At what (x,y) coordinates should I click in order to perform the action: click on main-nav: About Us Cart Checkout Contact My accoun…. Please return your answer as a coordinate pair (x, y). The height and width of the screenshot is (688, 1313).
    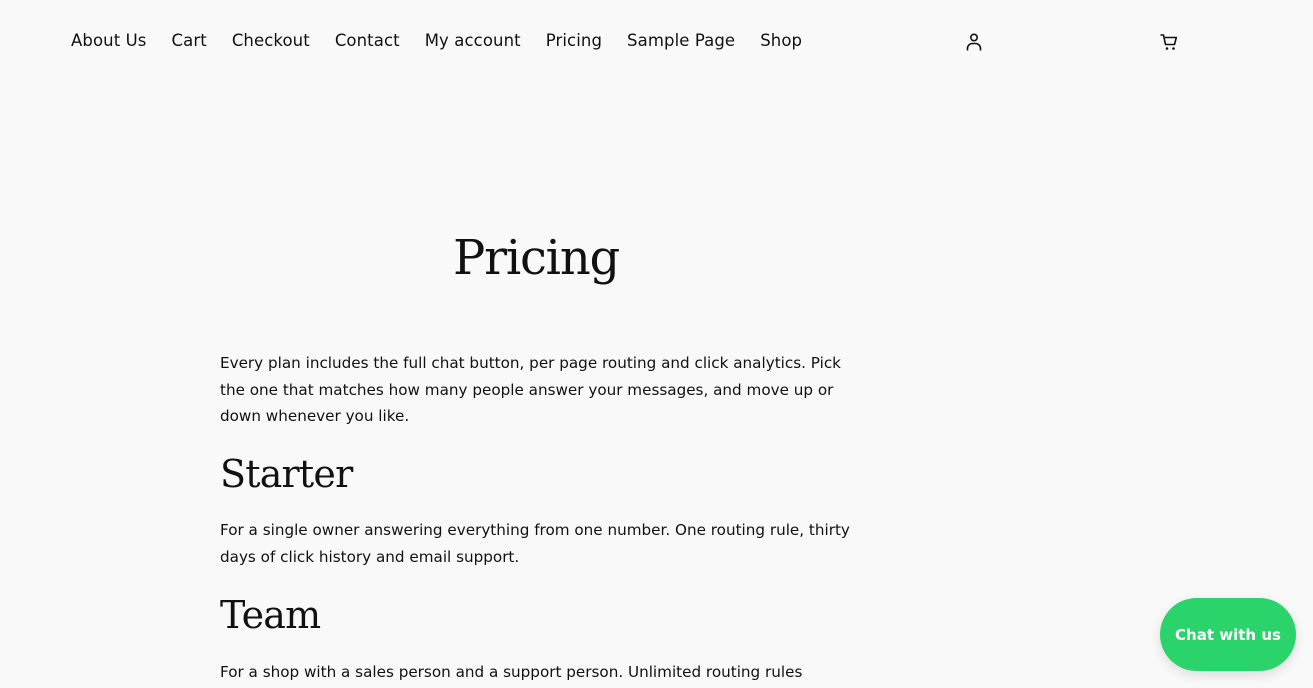
    Looking at the image, I should click on (449, 41).